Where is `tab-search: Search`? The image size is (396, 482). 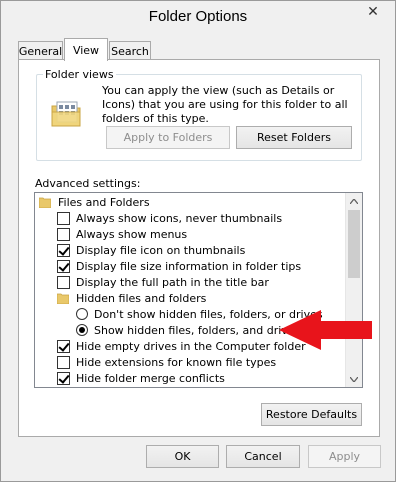 tab-search: Search is located at coordinates (130, 50).